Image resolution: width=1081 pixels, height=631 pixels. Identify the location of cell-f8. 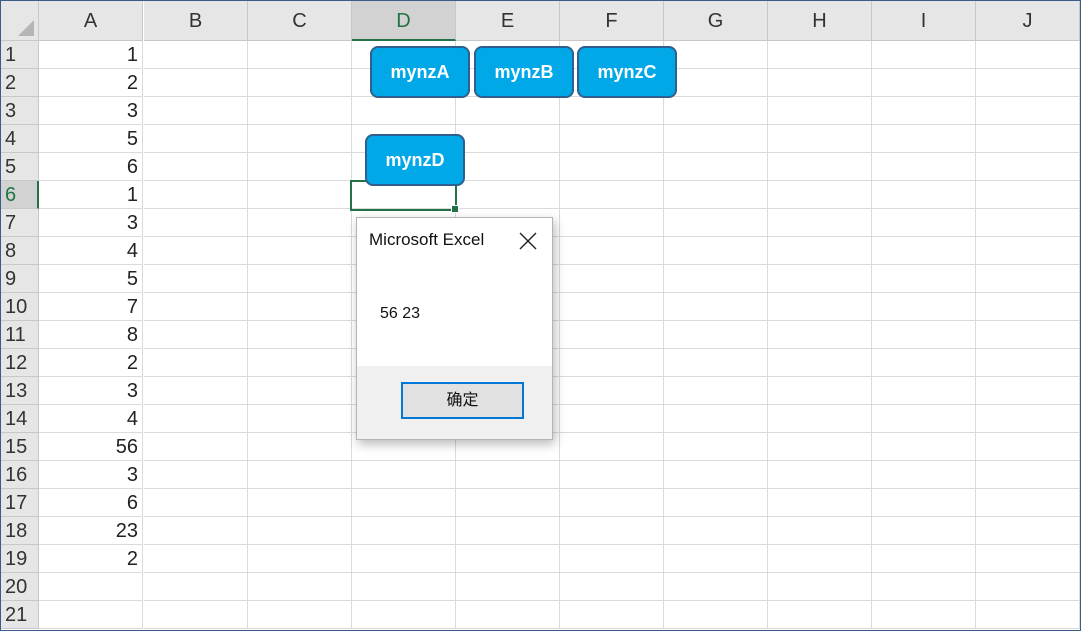
(612, 251).